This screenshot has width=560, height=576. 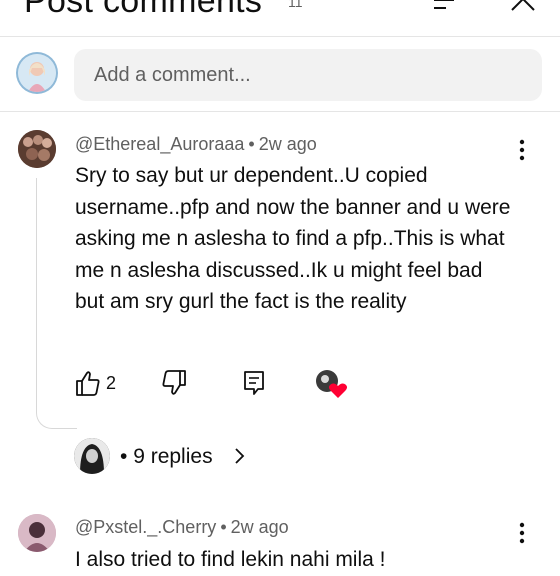 I want to click on comment-meta: @Pxstel._.Cherry • 2w ago, so click(x=182, y=527).